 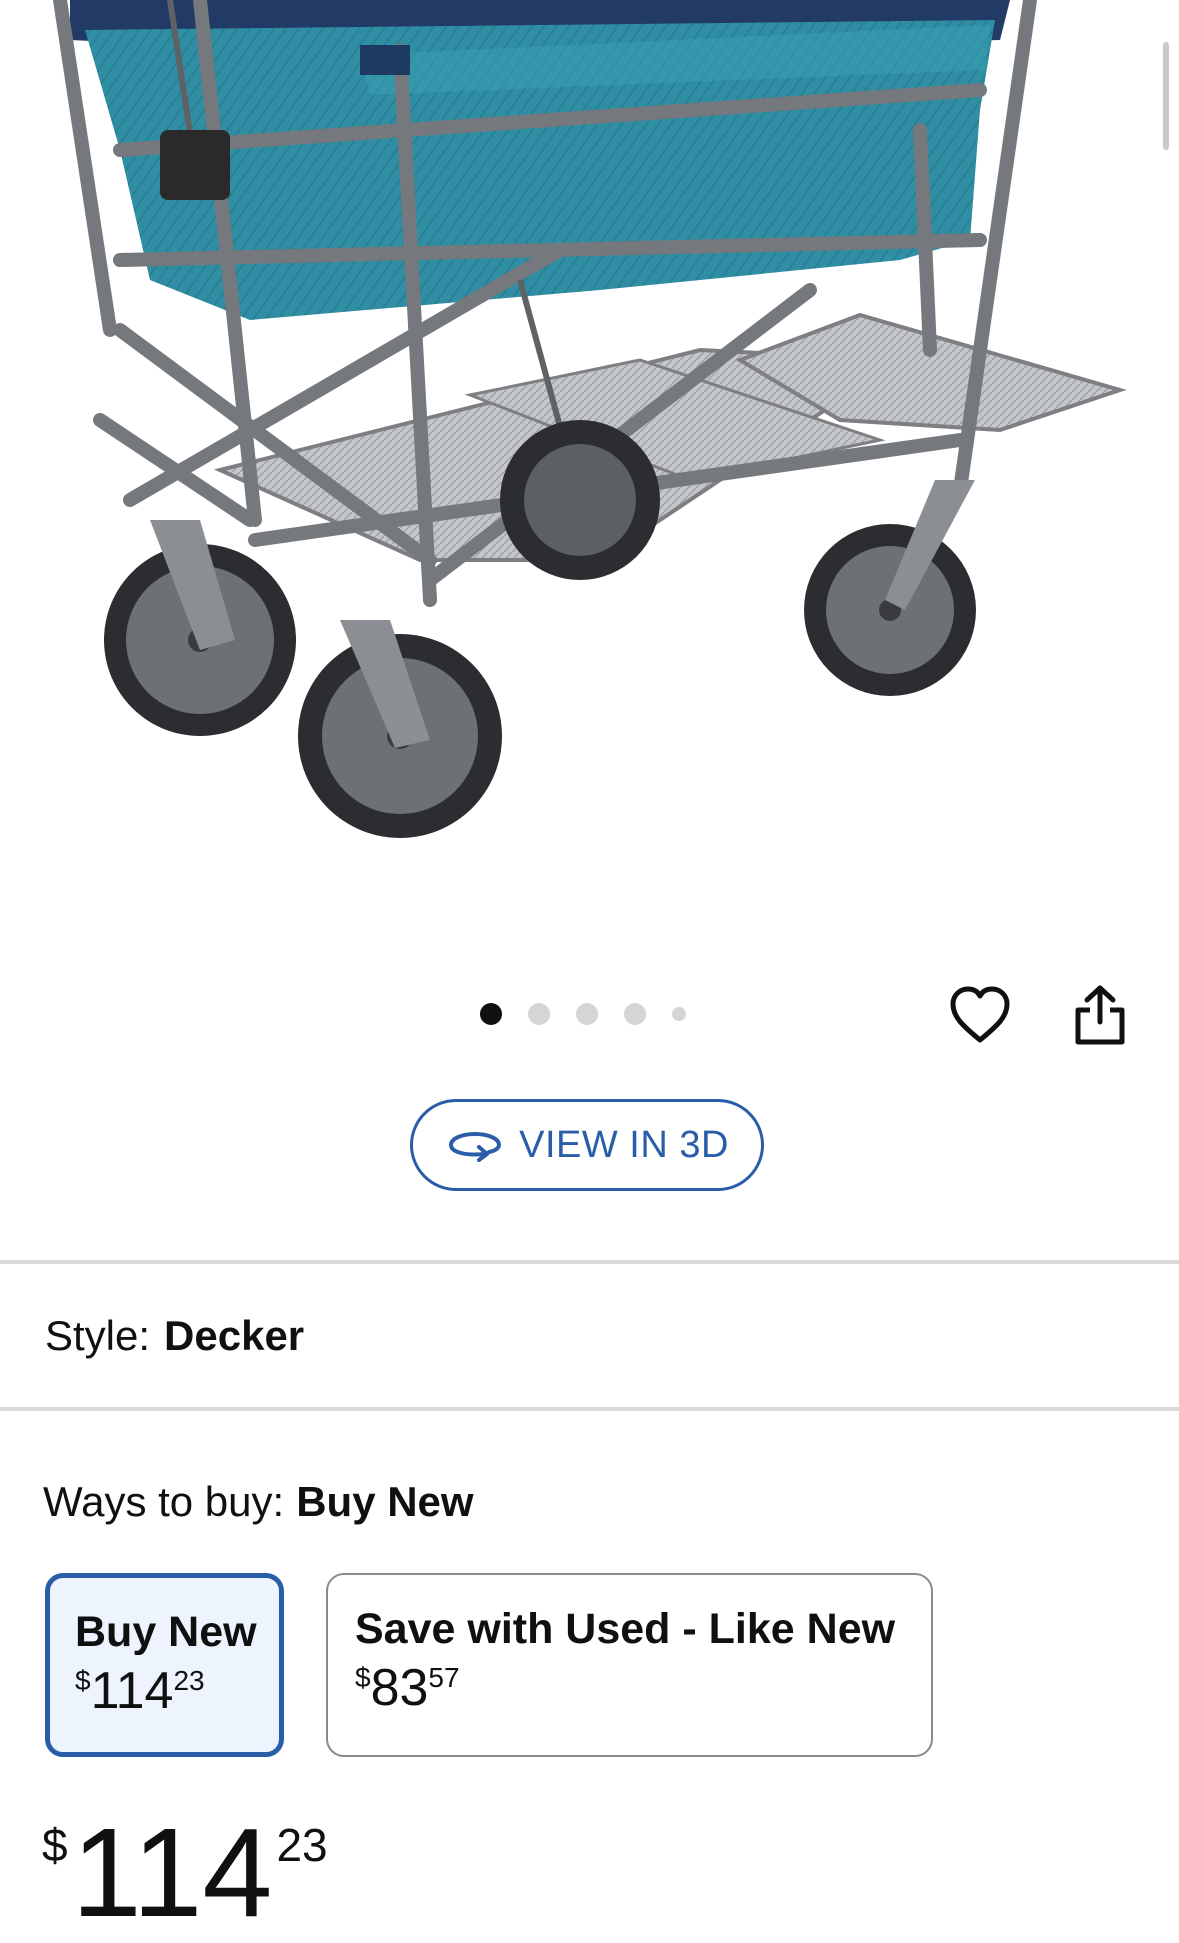 What do you see at coordinates (166, 1632) in the screenshot?
I see `option-title: Buy New` at bounding box center [166, 1632].